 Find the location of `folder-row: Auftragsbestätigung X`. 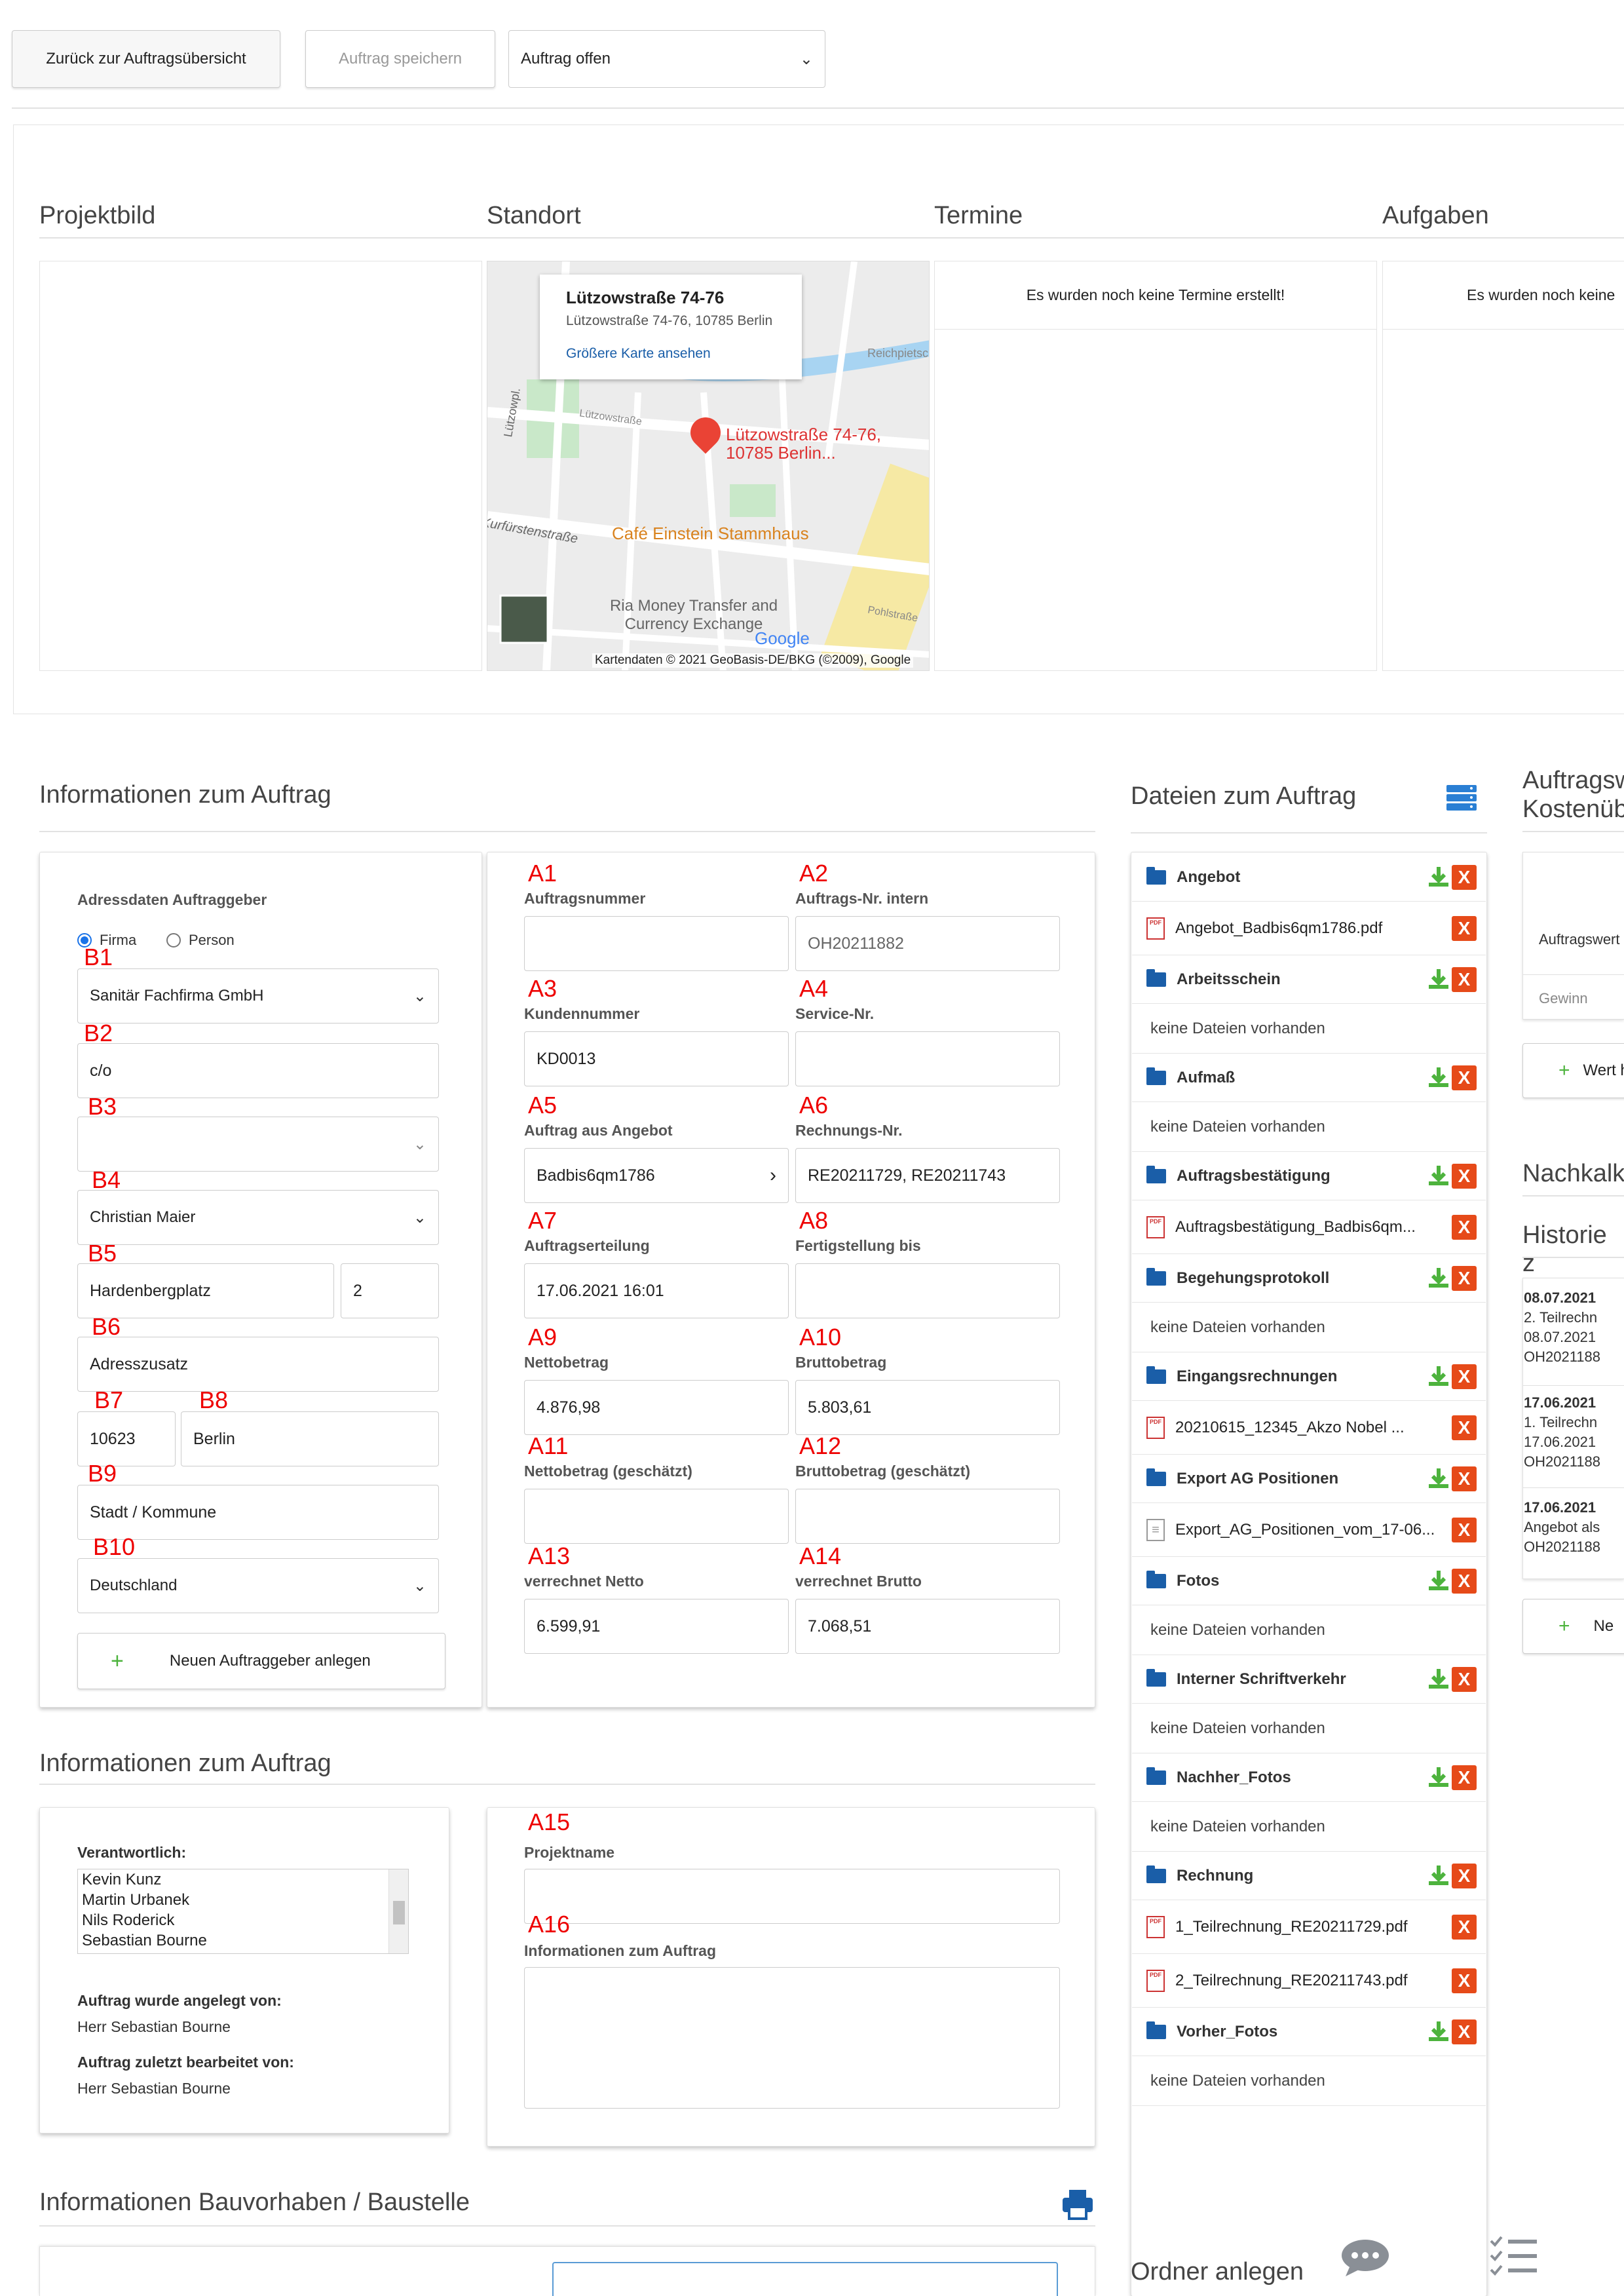

folder-row: Auftragsbestätigung X is located at coordinates (1309, 1176).